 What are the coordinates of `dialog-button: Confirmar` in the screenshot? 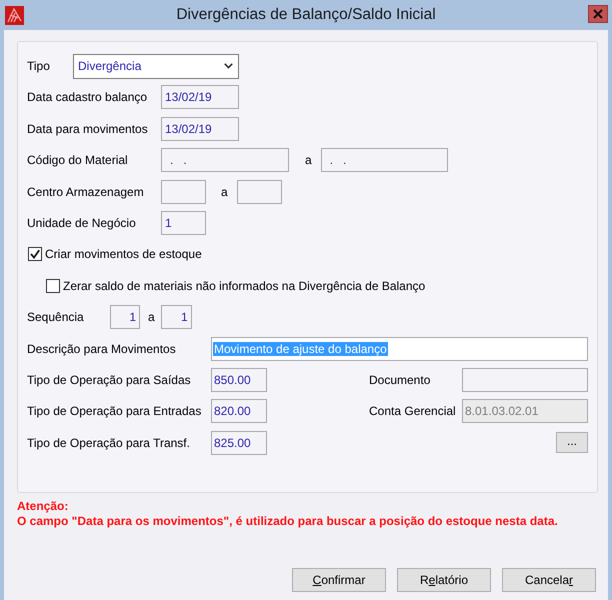 It's located at (339, 580).